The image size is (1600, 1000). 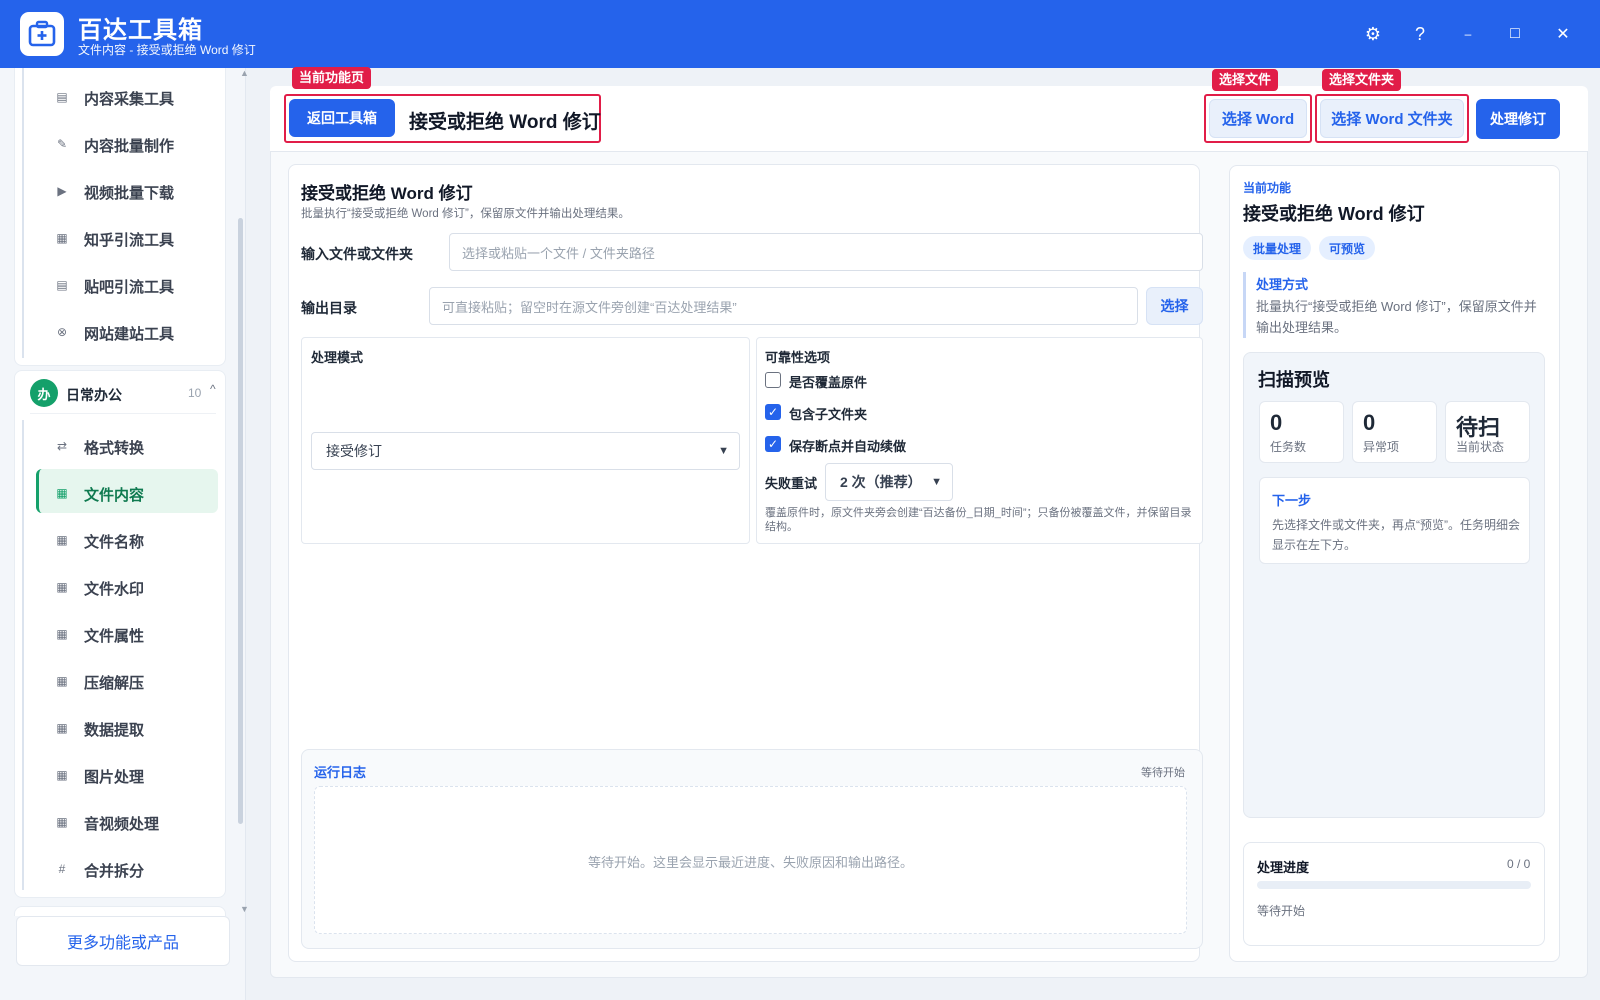 What do you see at coordinates (783, 306) in the screenshot?
I see `output-dir-field: 可直接粘贴；留空时在源文件旁创建“百达处理结果”` at bounding box center [783, 306].